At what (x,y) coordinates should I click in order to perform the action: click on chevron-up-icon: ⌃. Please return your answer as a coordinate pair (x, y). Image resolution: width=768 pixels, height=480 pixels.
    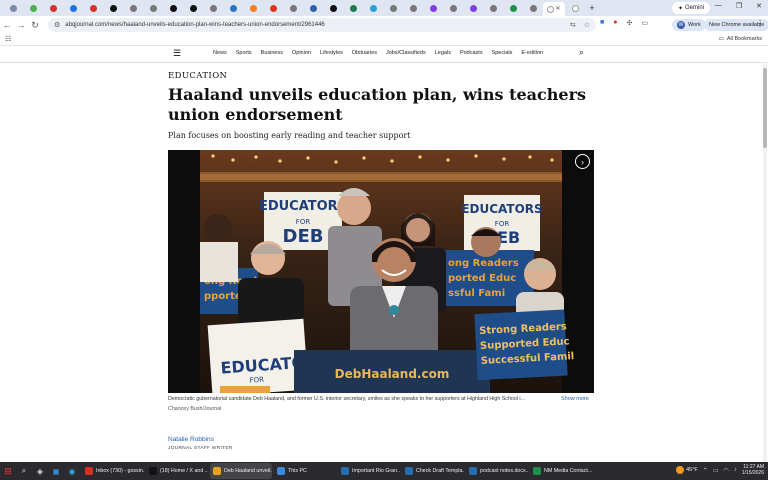
    Looking at the image, I should click on (705, 470).